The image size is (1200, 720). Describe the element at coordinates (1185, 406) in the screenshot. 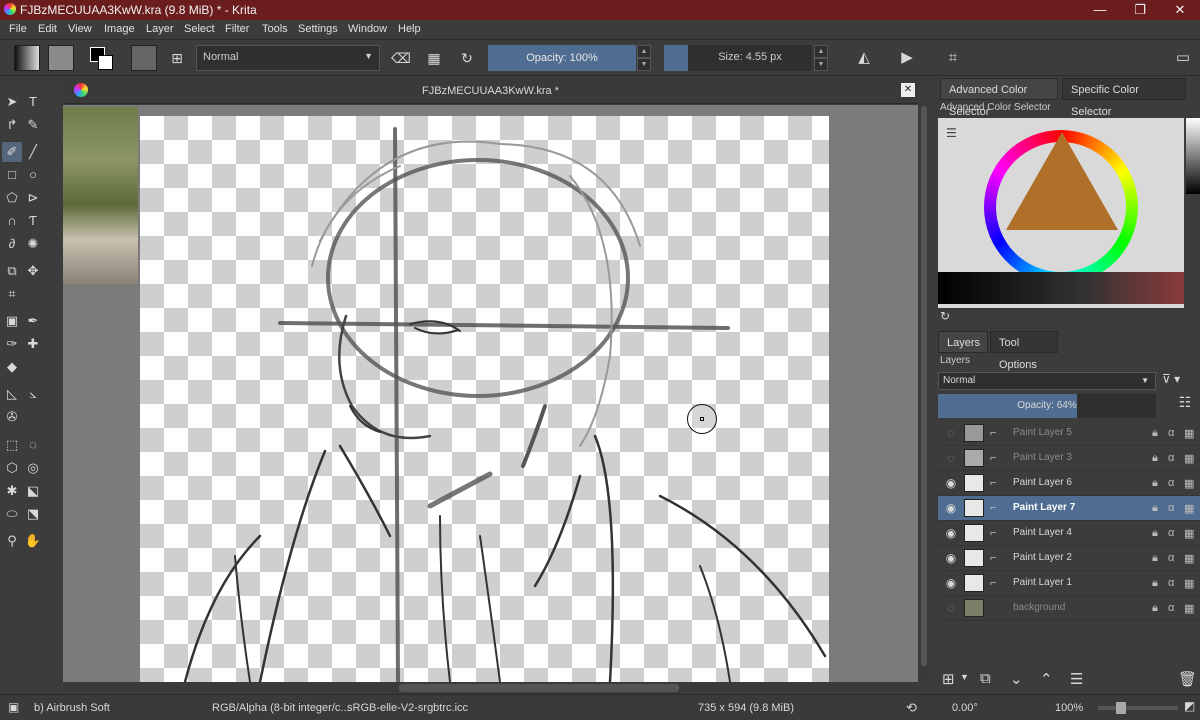

I see `layer-properties-icon: ☷` at that location.